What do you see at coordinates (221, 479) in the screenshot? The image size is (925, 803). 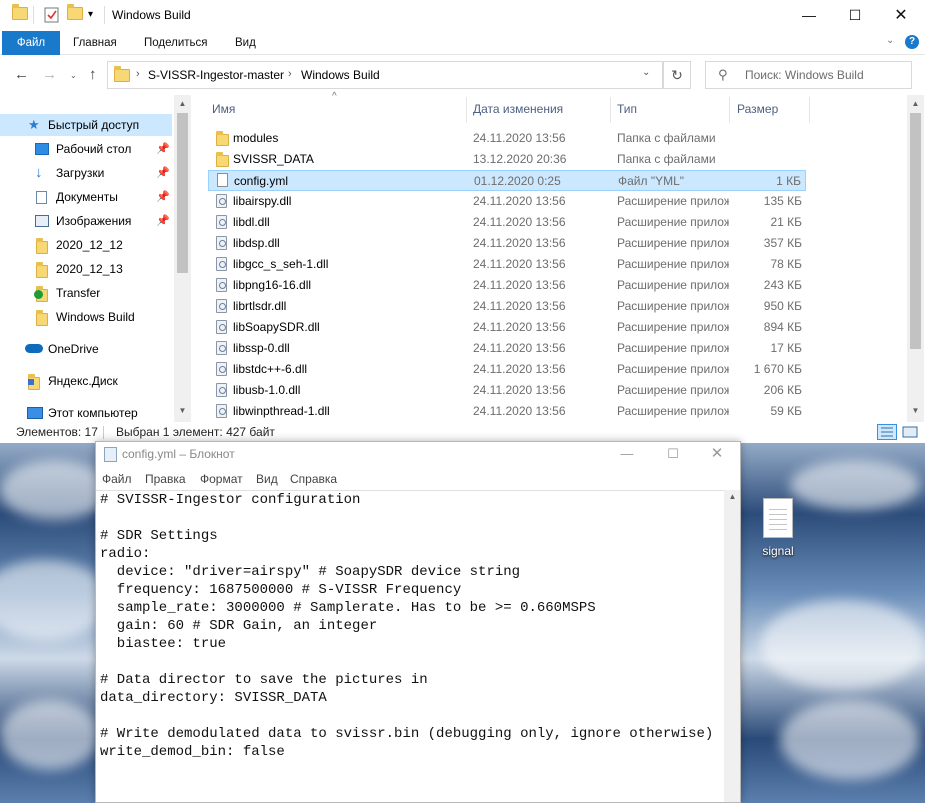 I see `menu-format: Формат` at bounding box center [221, 479].